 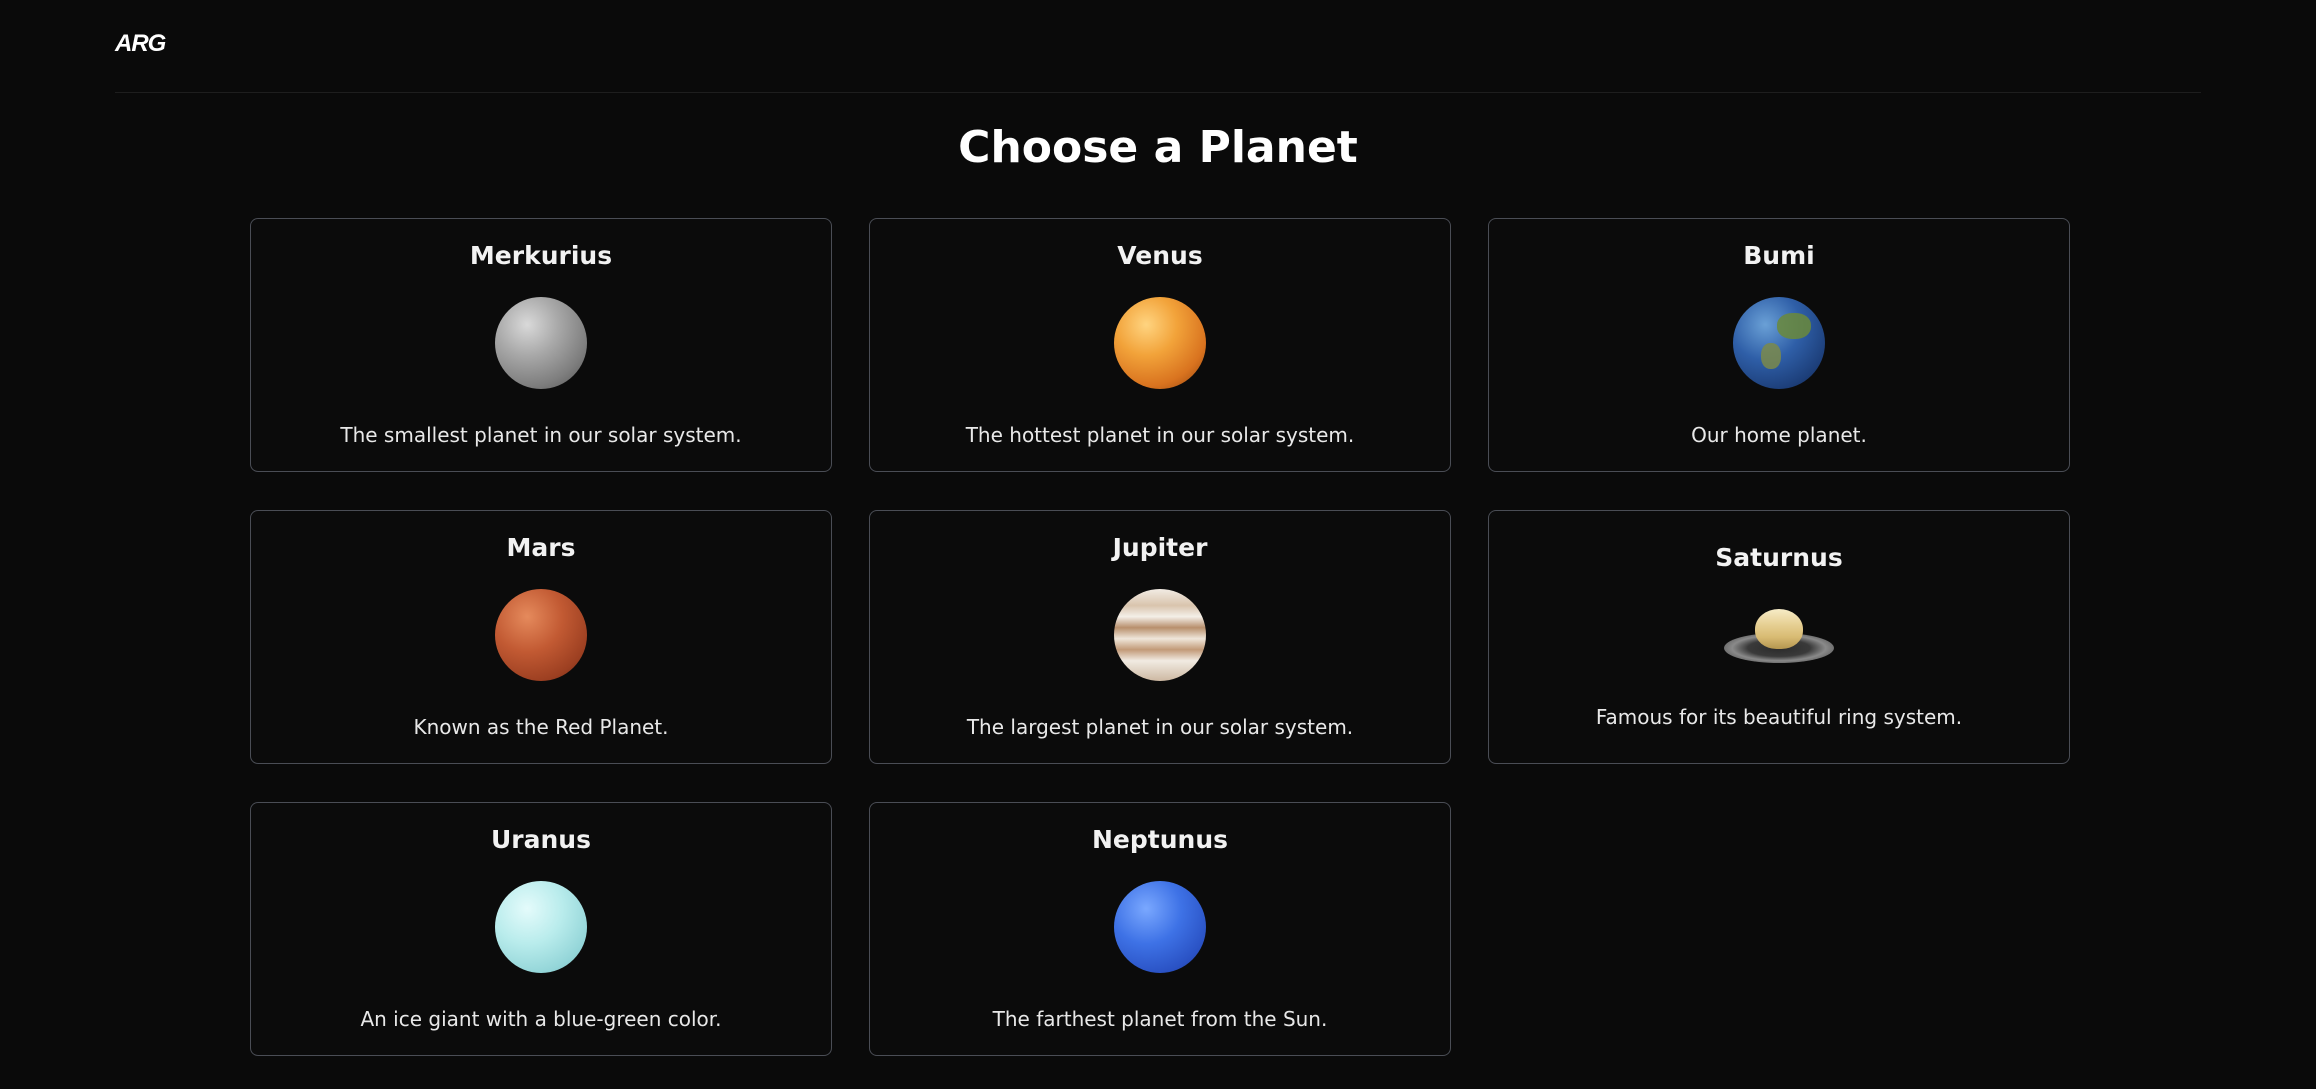 I want to click on planet-description: Famous for its beautiful ring system., so click(x=1779, y=717).